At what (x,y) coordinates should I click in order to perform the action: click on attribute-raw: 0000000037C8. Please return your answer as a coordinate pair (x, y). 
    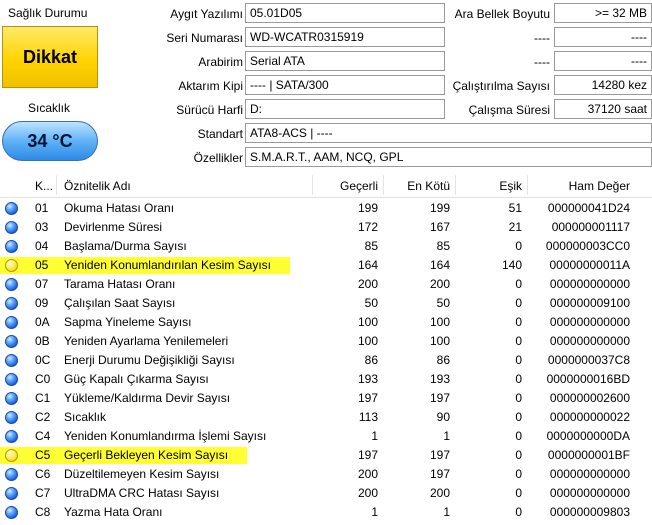
    Looking at the image, I should click on (588, 360).